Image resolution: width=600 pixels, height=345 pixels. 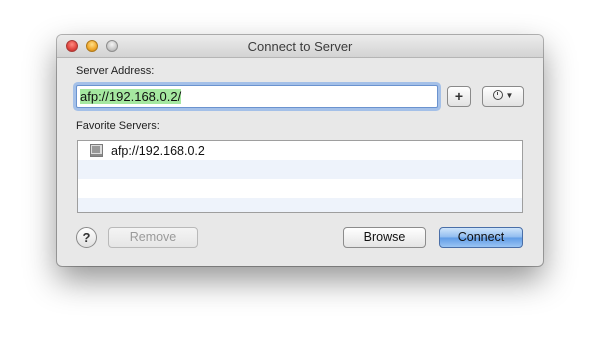 I want to click on favorite-servers-label: Favorite Servers:, so click(x=118, y=126).